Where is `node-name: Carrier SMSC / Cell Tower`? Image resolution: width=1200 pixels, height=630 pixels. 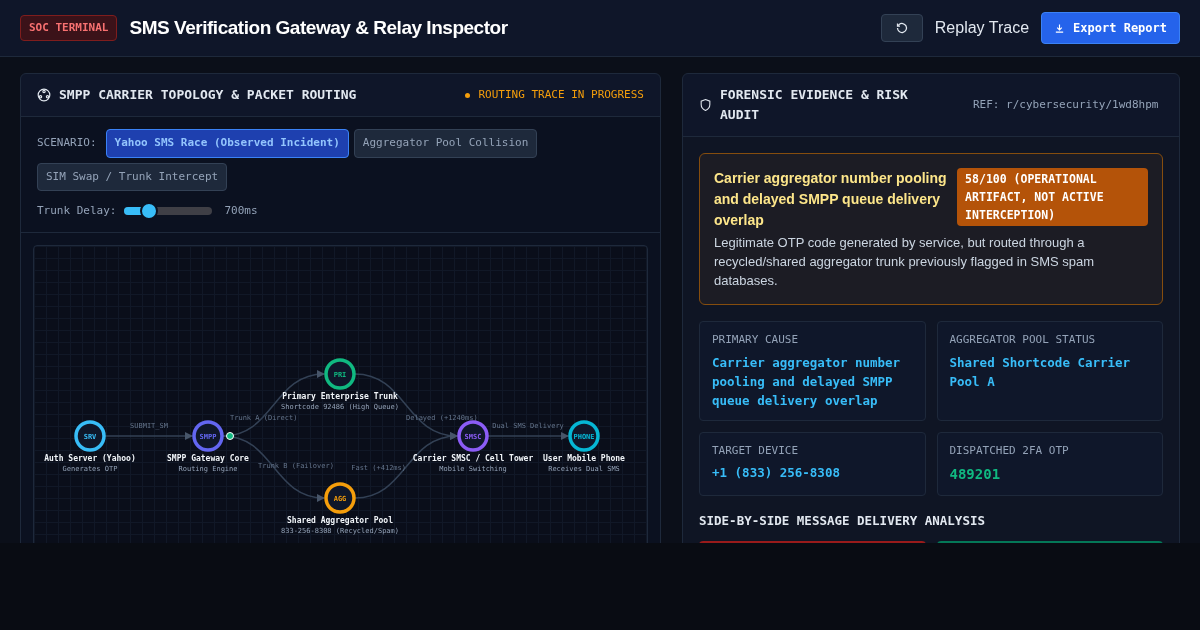
node-name: Carrier SMSC / Cell Tower is located at coordinates (473, 458).